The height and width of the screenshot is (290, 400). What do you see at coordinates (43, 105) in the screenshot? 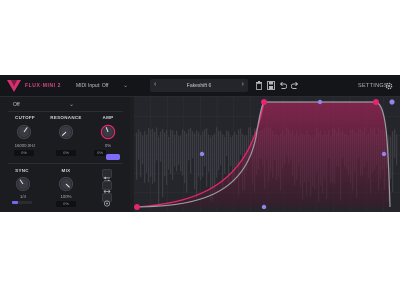
I see `mode-select: Off ⌄` at bounding box center [43, 105].